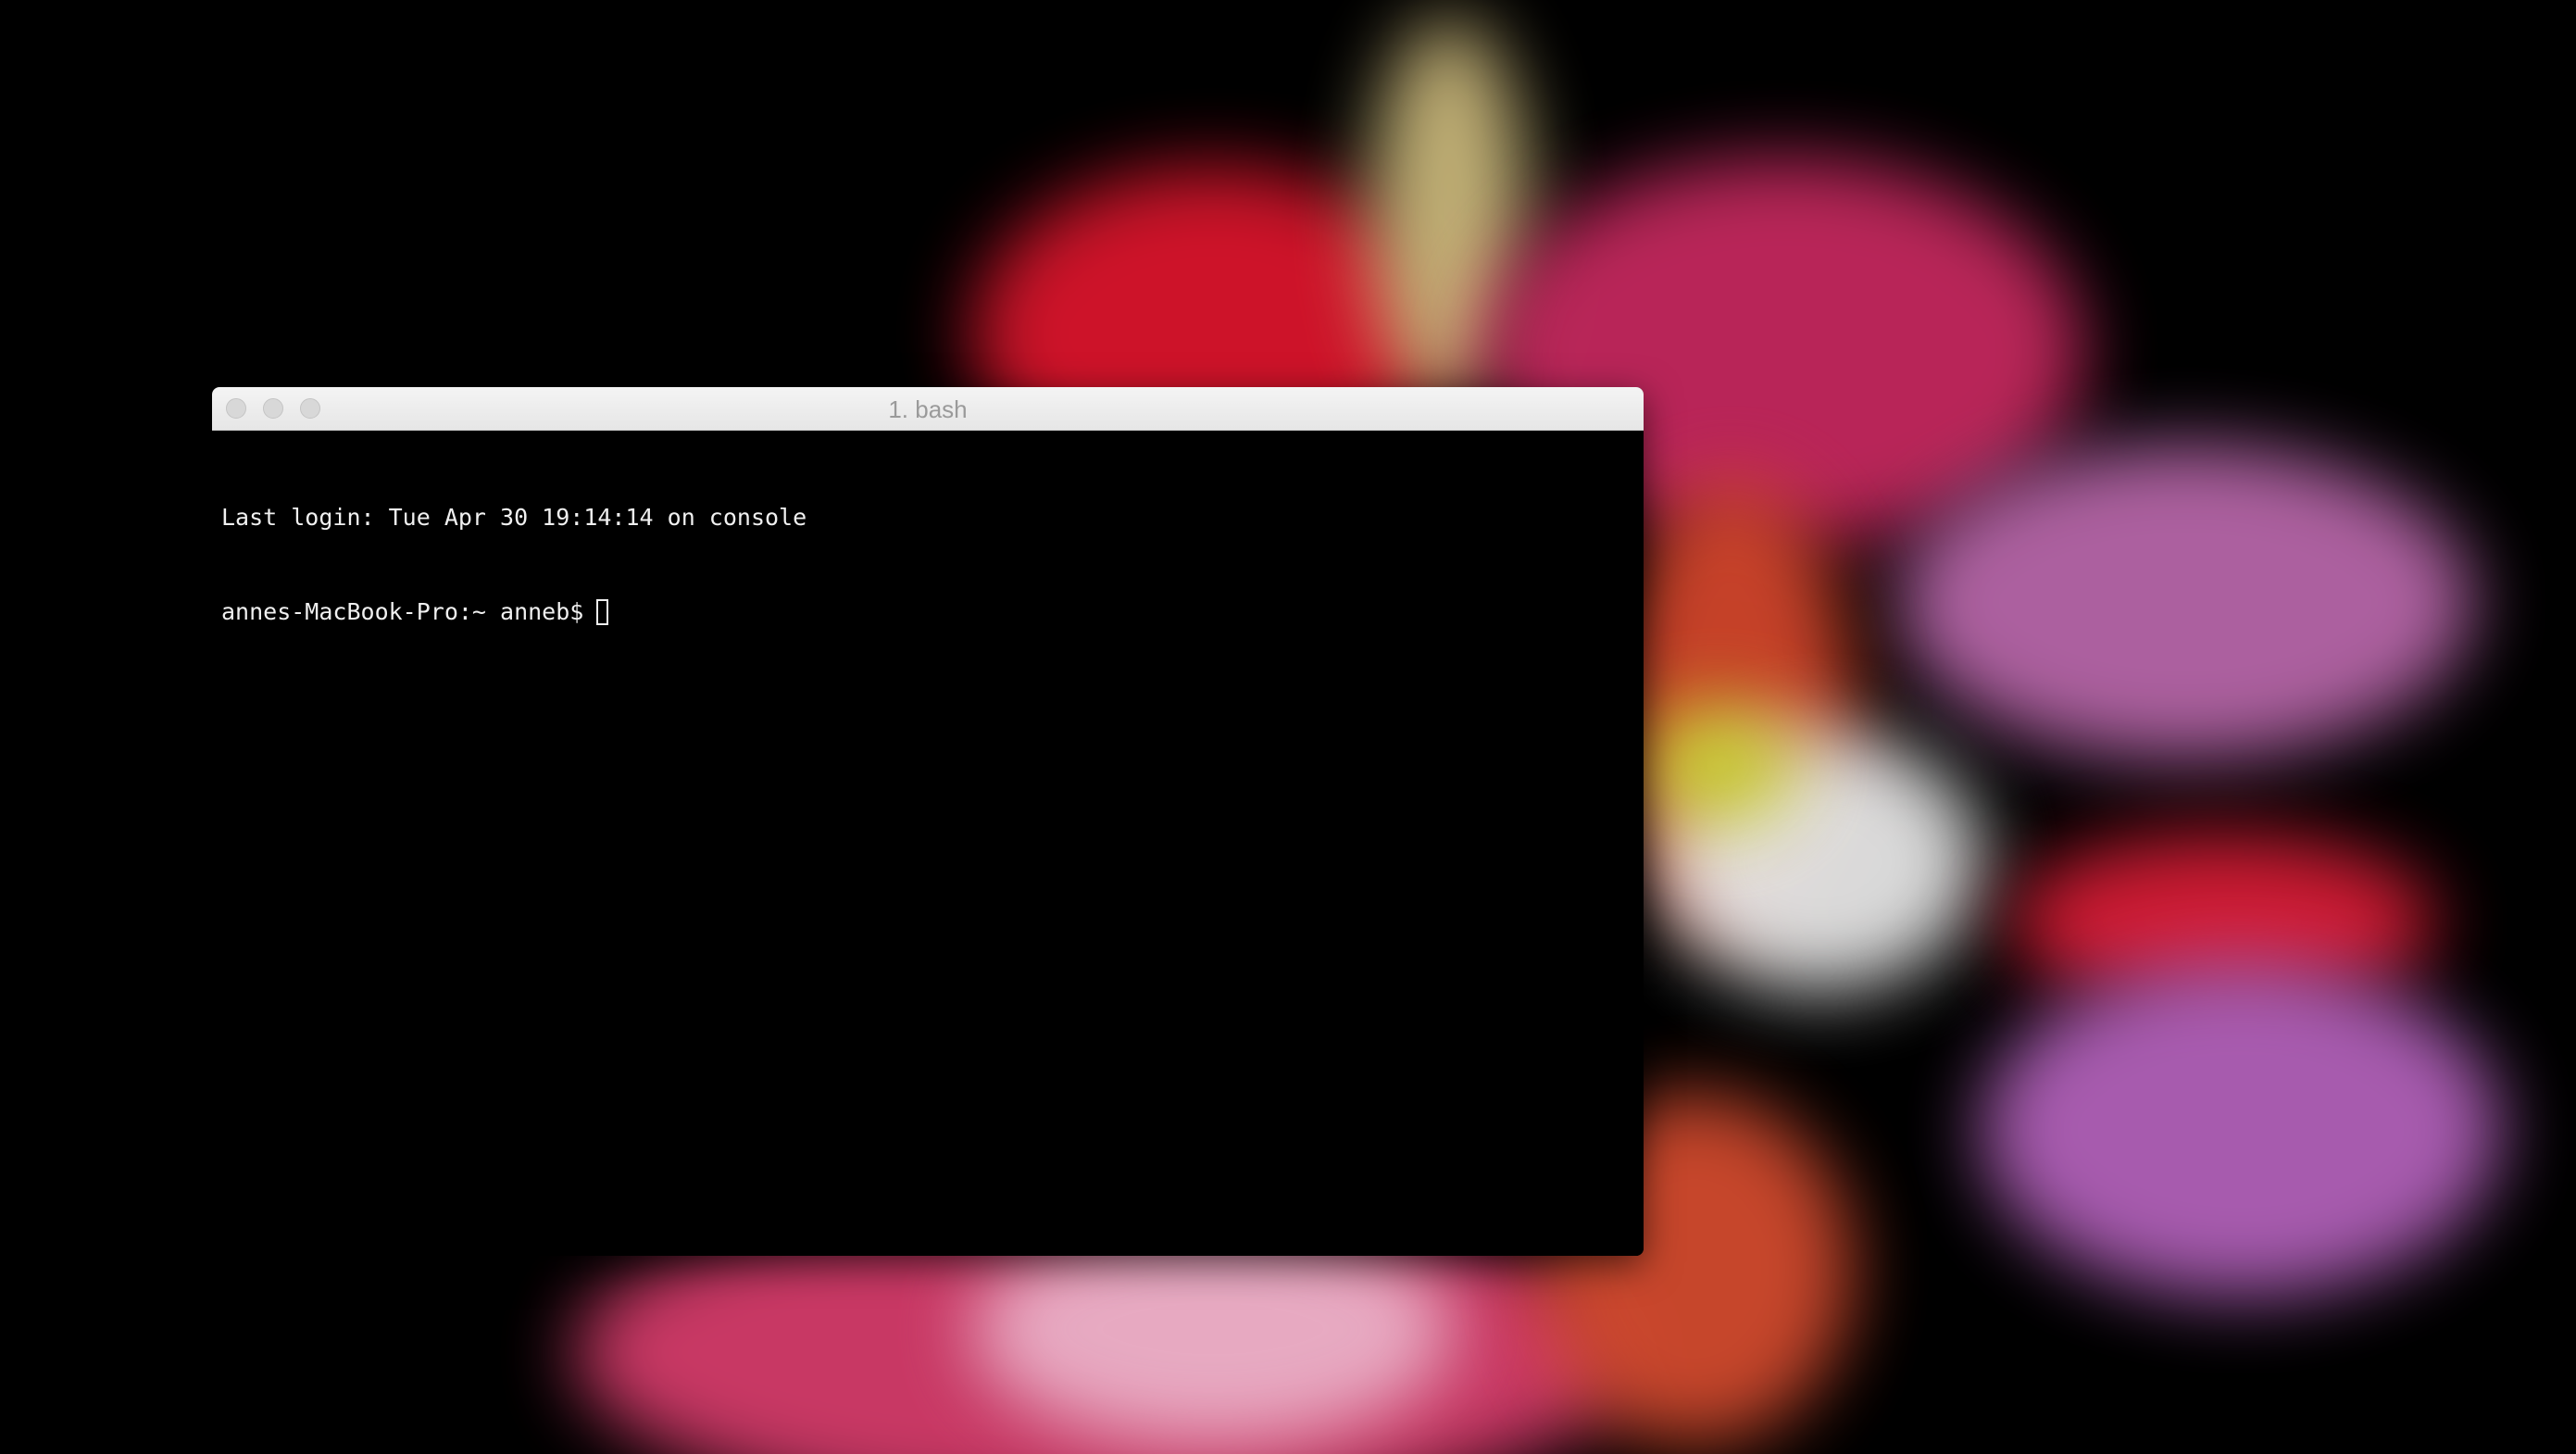  Describe the element at coordinates (928, 612) in the screenshot. I see `prompt-line: annes-MacBook-Pro:~ anneb$` at that location.